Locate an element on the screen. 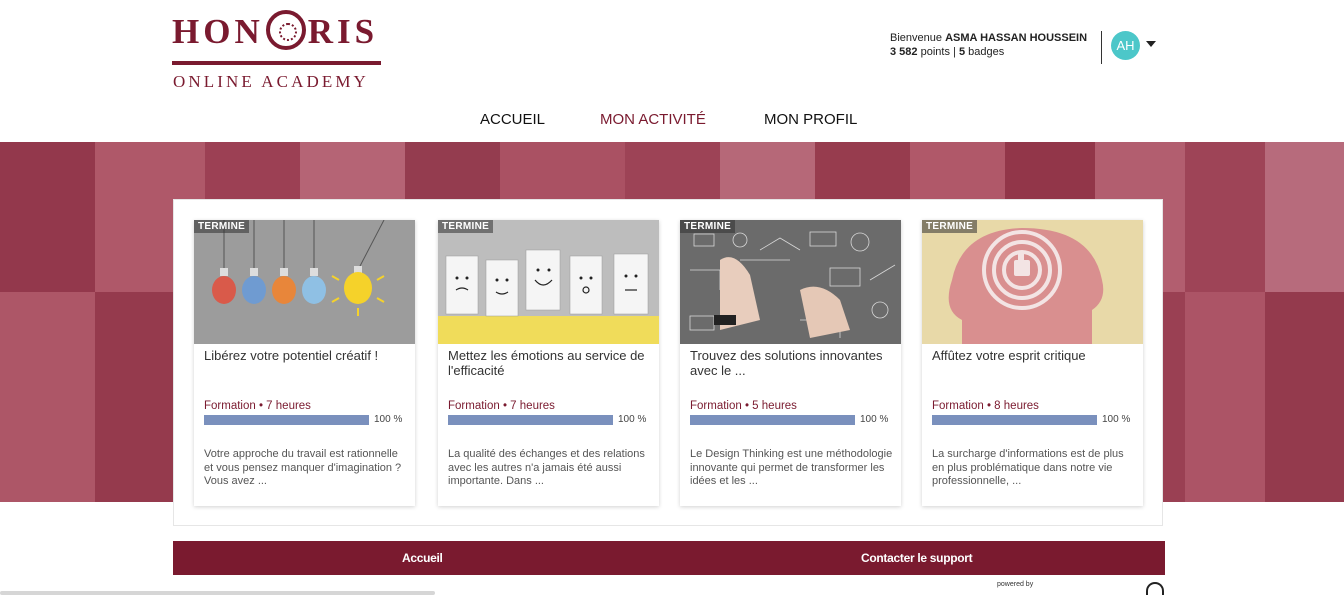  course-meta: Formation • 5 heures is located at coordinates (743, 406).